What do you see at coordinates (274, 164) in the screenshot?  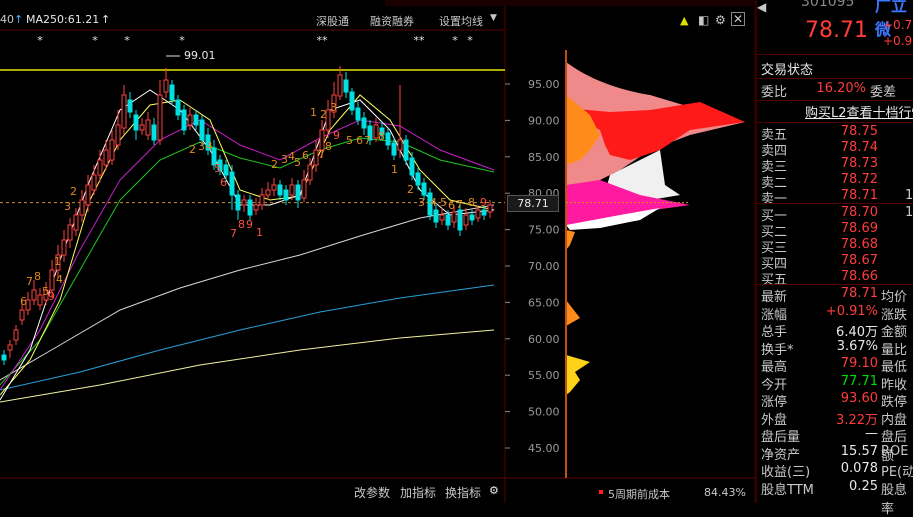 I see `td-count-label: 2` at bounding box center [274, 164].